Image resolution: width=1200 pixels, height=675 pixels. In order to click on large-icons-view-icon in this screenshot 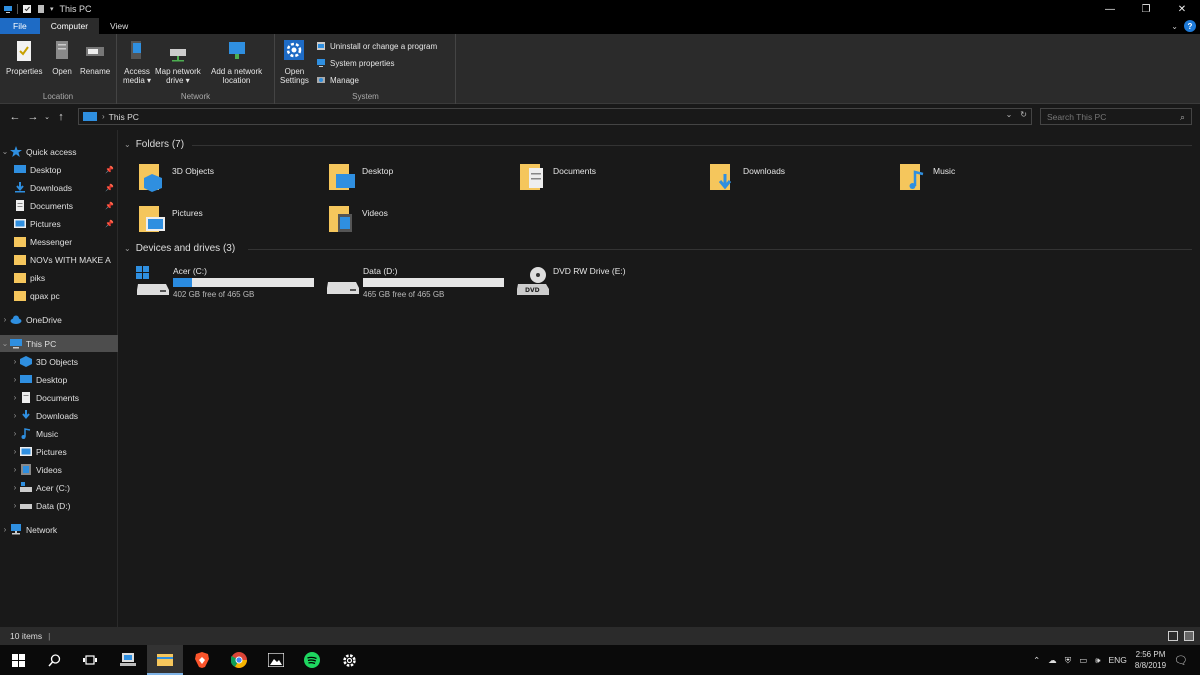, I will do `click(1189, 636)`.